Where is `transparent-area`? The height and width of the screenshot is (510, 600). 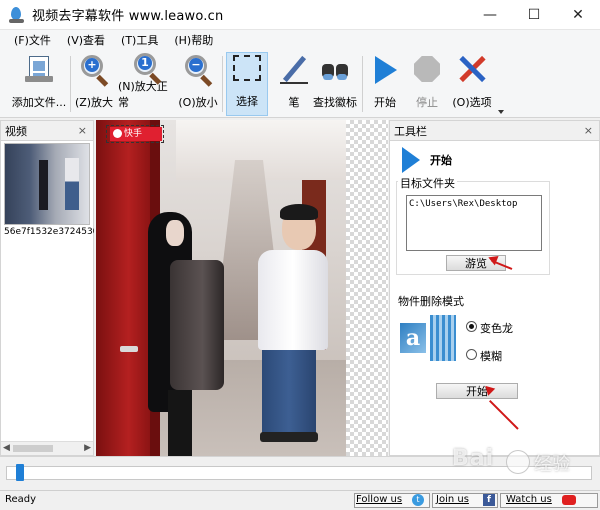 transparent-area is located at coordinates (367, 288).